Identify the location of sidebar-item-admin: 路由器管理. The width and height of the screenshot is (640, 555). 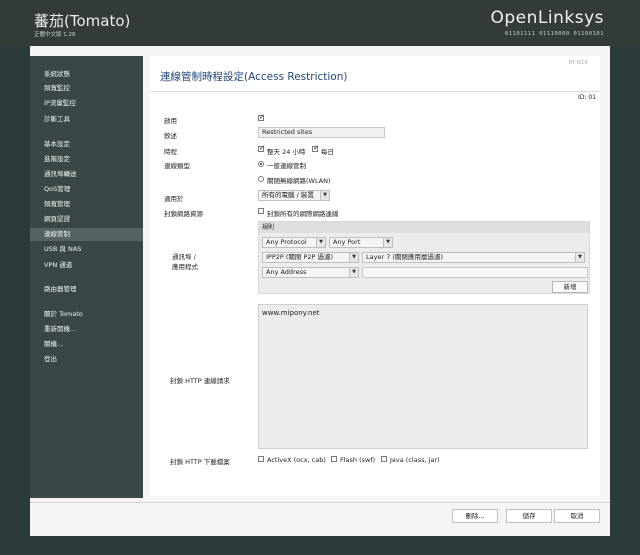
(86, 289).